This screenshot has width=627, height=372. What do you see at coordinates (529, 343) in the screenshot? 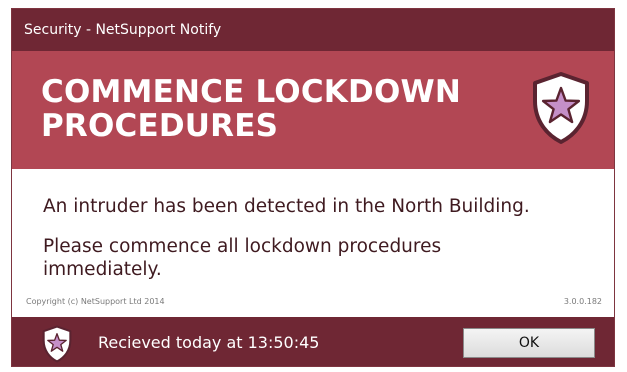
I see `ok-button: OK` at bounding box center [529, 343].